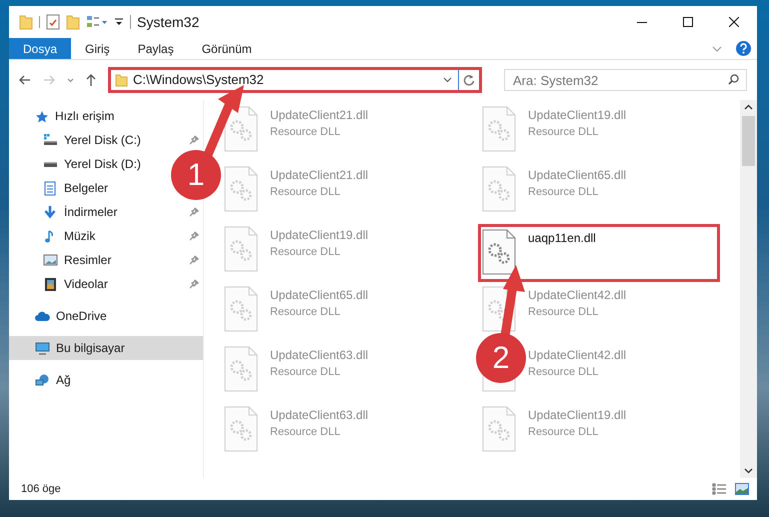 The image size is (769, 517). I want to click on film-icon, so click(50, 284).